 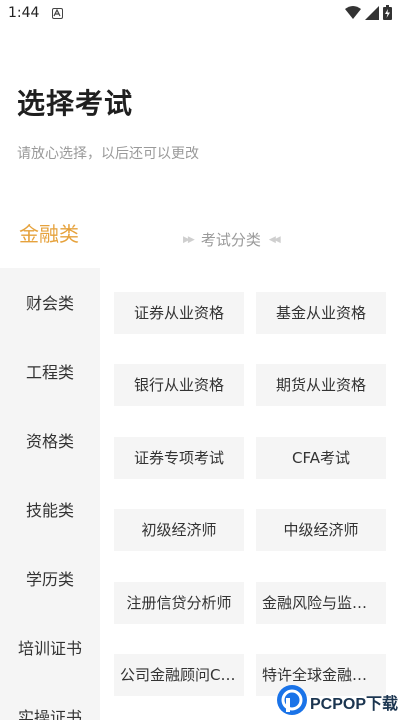 What do you see at coordinates (354, 704) in the screenshot?
I see `watermark-text: PCPOP下载` at bounding box center [354, 704].